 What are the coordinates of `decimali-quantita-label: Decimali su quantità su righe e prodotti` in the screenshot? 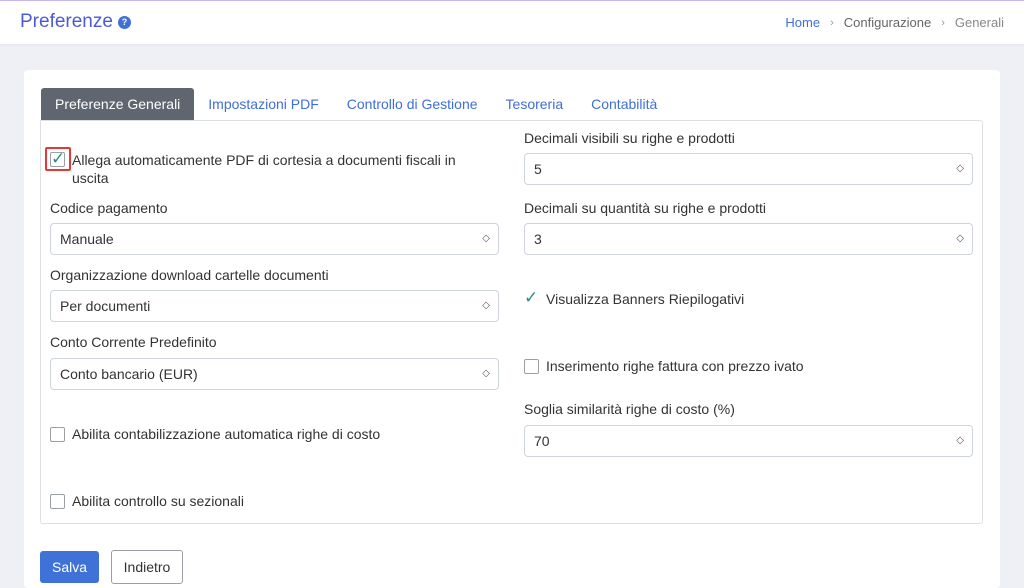 It's located at (645, 208).